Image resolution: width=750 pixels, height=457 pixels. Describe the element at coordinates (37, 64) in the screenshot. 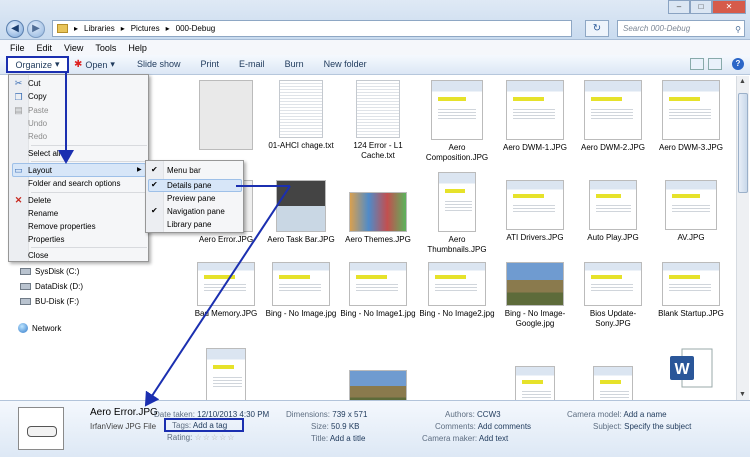

I see `organize-button: Organize ▾` at that location.